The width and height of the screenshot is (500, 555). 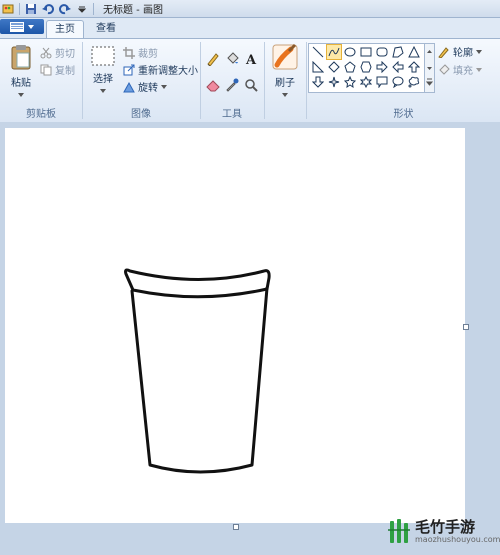 I want to click on down-arrow-shape-icon, so click(x=318, y=82).